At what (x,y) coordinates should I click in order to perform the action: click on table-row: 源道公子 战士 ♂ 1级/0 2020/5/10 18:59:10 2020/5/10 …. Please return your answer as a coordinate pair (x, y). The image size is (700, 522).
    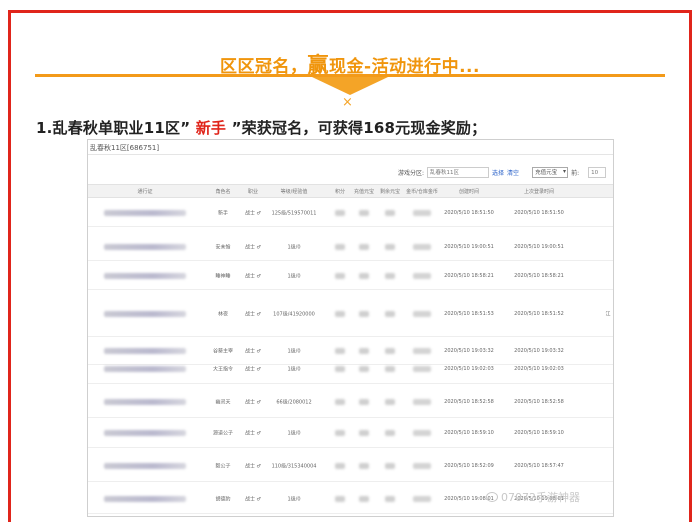
    Looking at the image, I should click on (350, 433).